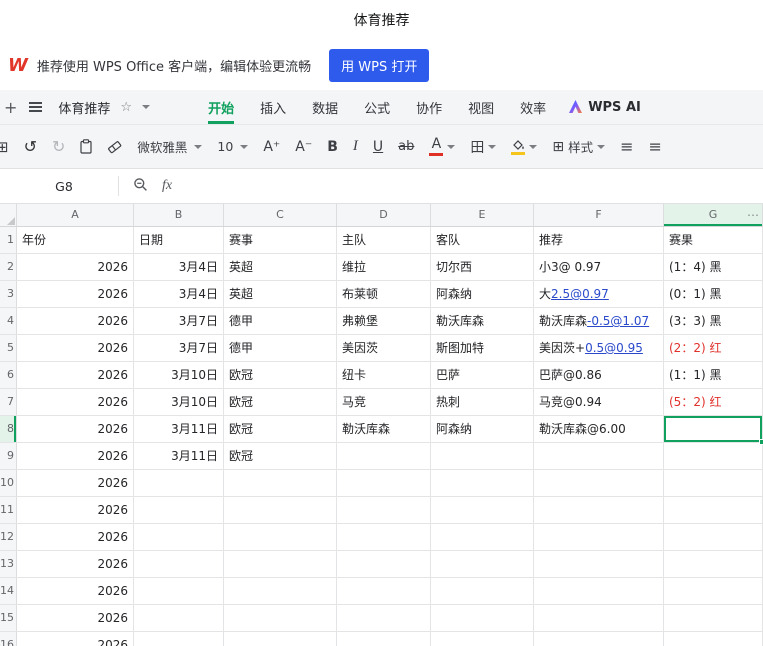 This screenshot has height=646, width=763. I want to click on cell-F16, so click(598, 638).